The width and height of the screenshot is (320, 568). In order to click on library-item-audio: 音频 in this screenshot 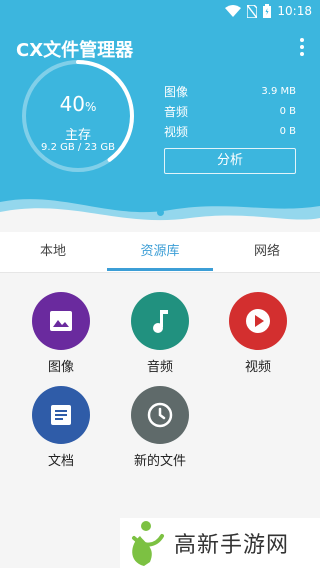, I will do `click(160, 333)`.